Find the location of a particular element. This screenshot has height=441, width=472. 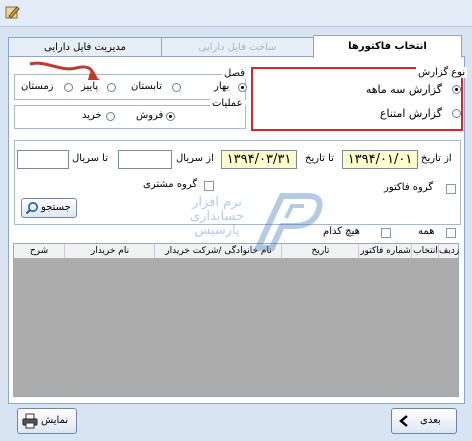

report-type-legend: نوع گزارش is located at coordinates (442, 72).